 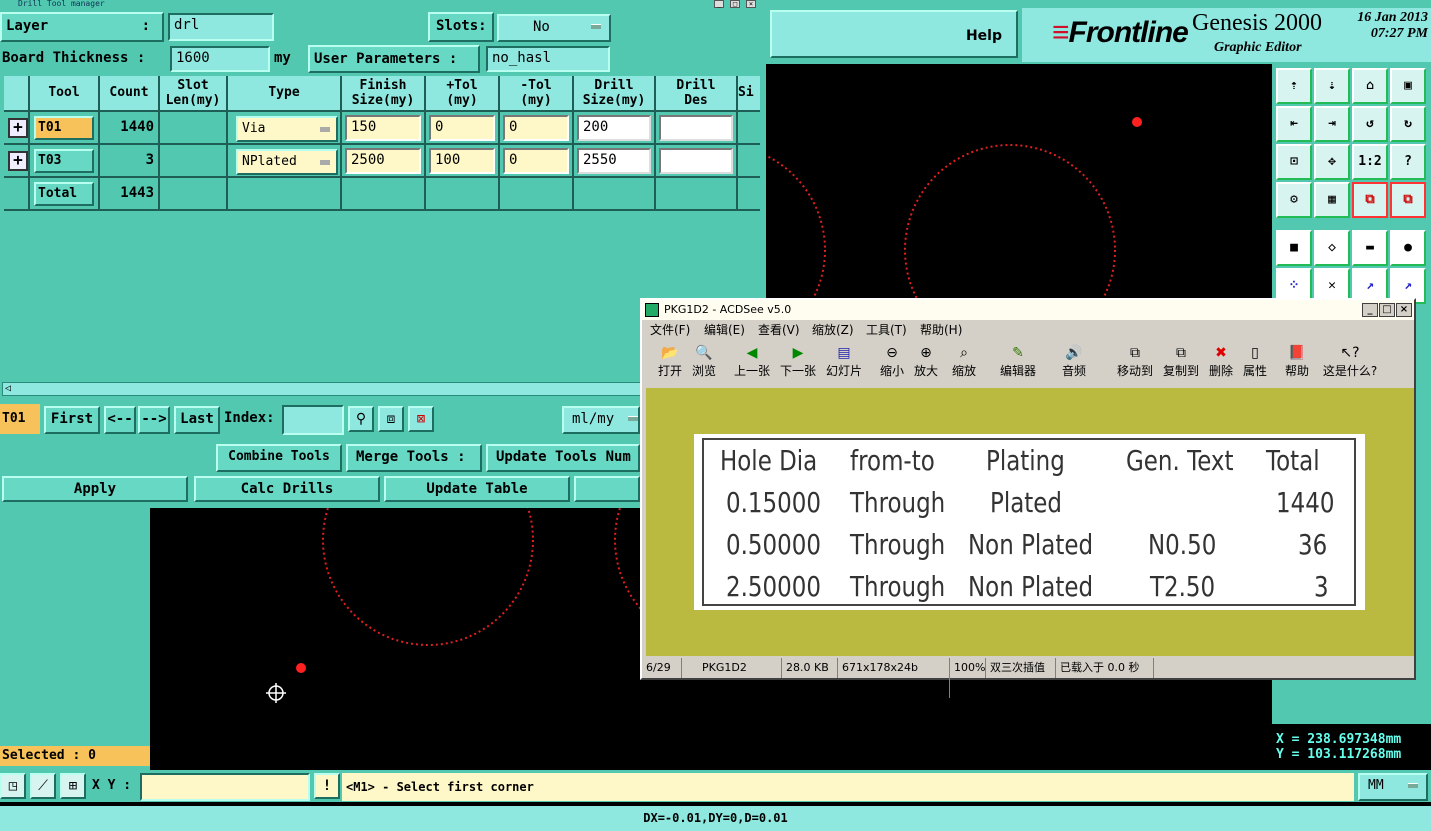 I want to click on netlist-icon: ⧉, so click(x=1370, y=200).